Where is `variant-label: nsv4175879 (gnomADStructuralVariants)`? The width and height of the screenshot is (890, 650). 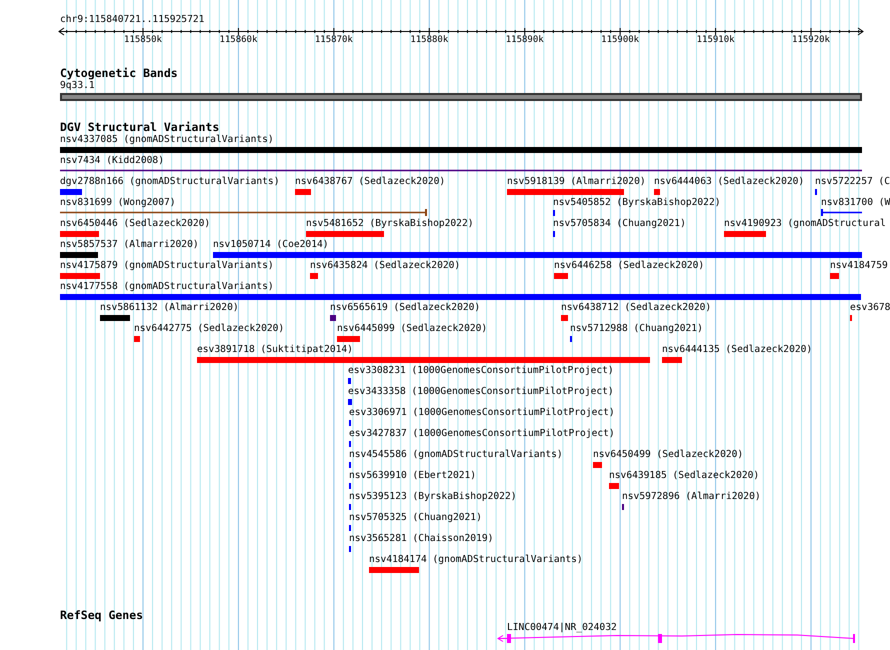
variant-label: nsv4175879 (gnomADStructuralVariants) is located at coordinates (167, 266).